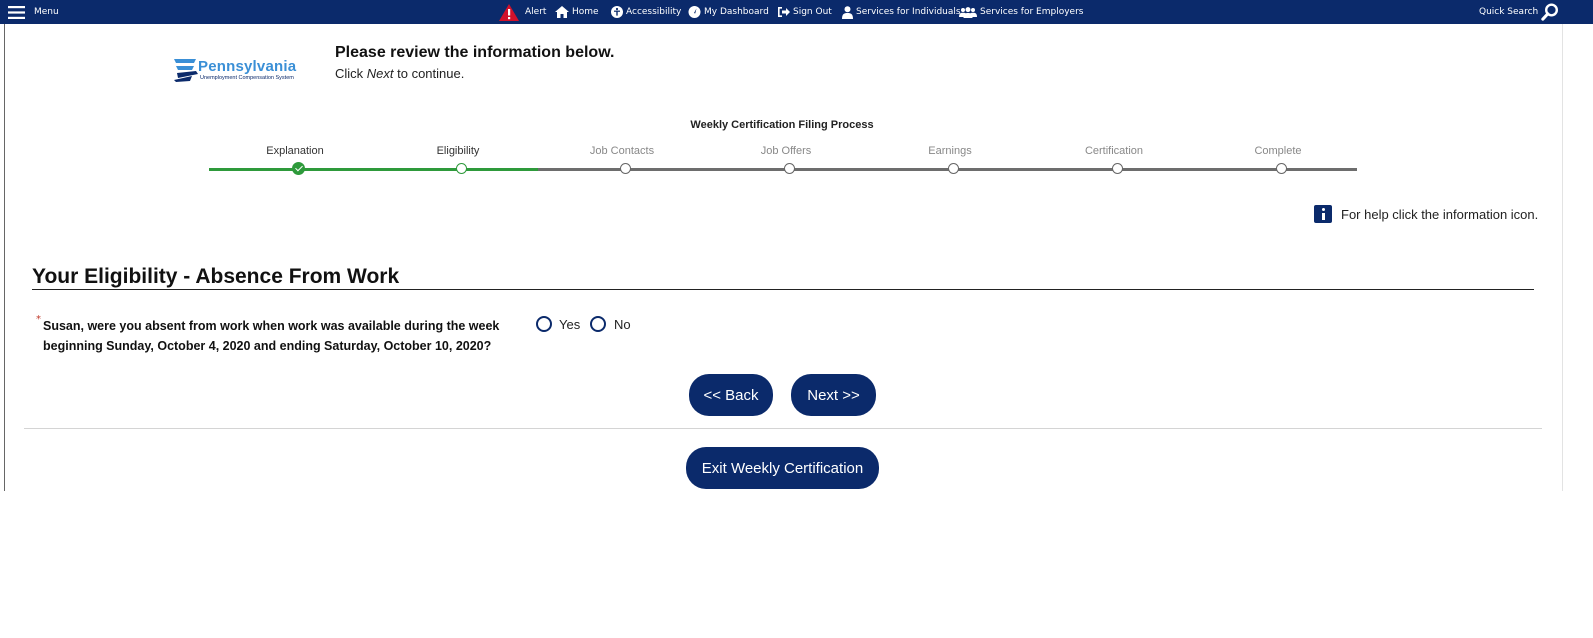 The height and width of the screenshot is (638, 1593). Describe the element at coordinates (247, 66) in the screenshot. I see `logo-wordmark: Pennsylvania` at that location.